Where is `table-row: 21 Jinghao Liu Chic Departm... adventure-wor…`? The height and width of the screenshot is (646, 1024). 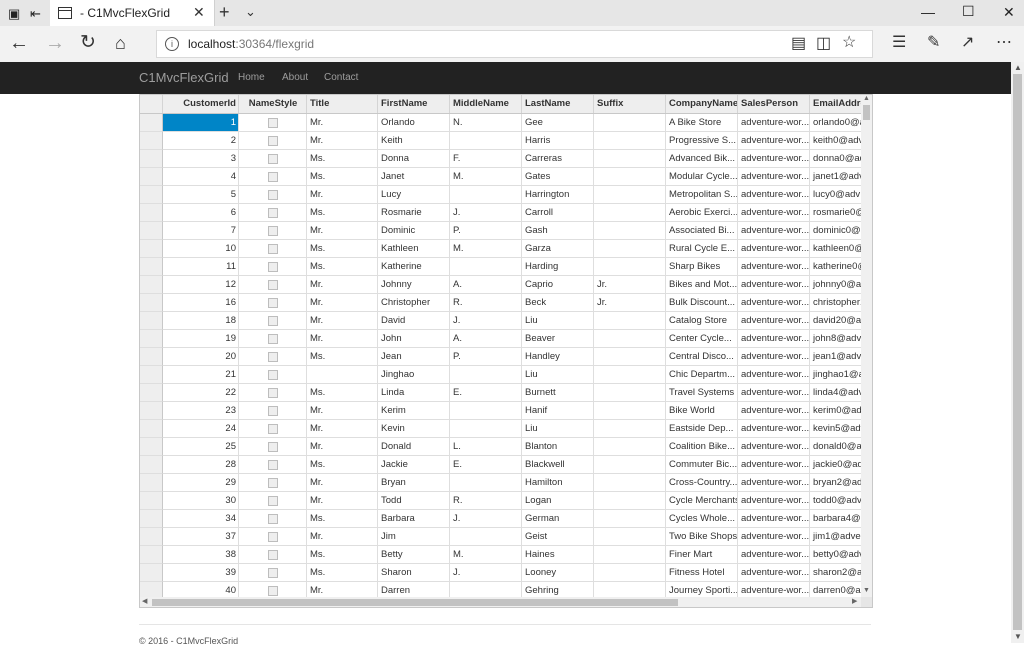 table-row: 21 Jinghao Liu Chic Departm... adventure-wor… is located at coordinates (505, 375).